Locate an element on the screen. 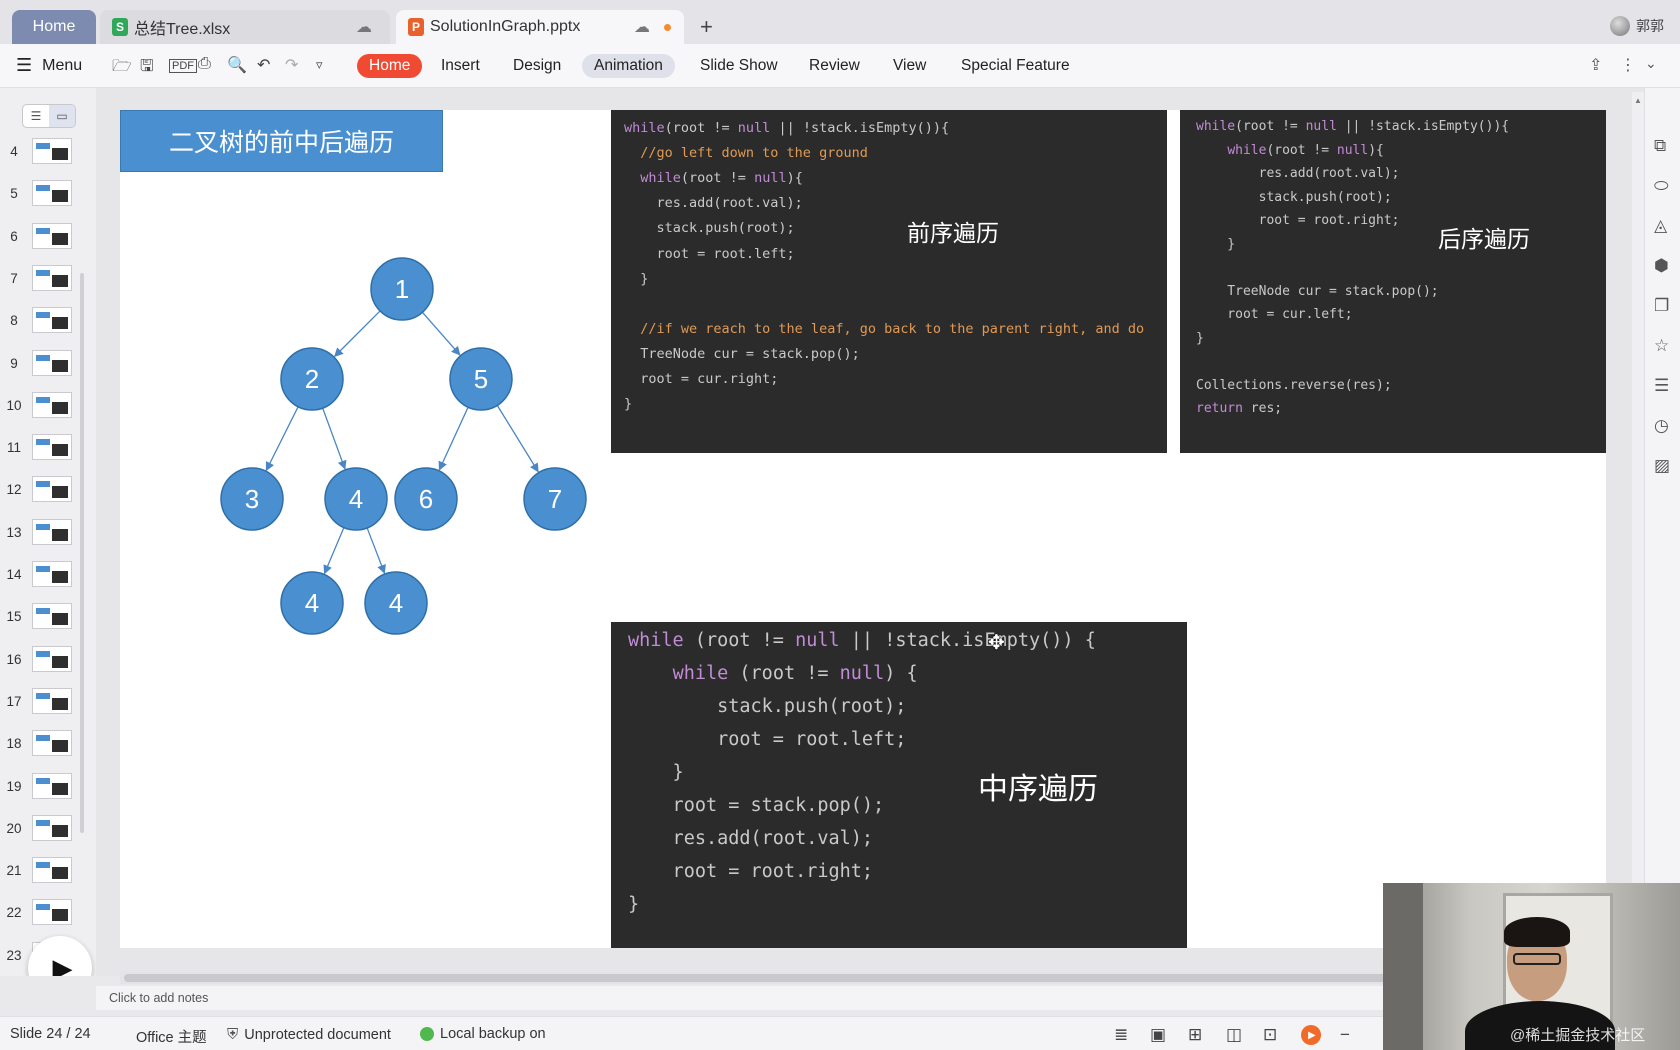  horizontal-scroll-thumb is located at coordinates (784, 978).